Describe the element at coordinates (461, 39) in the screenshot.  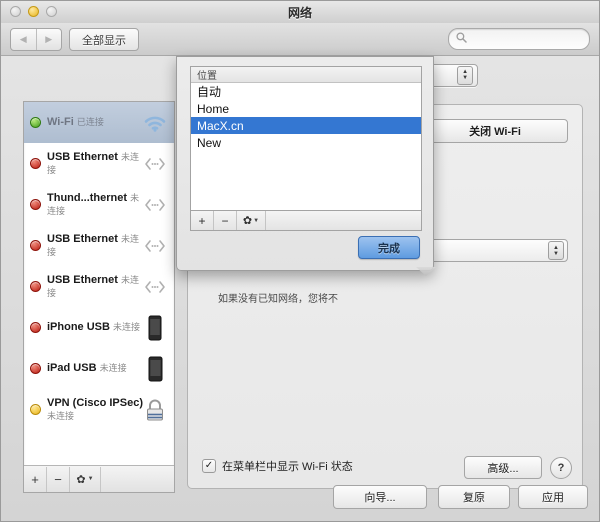
I see `search-icon` at that location.